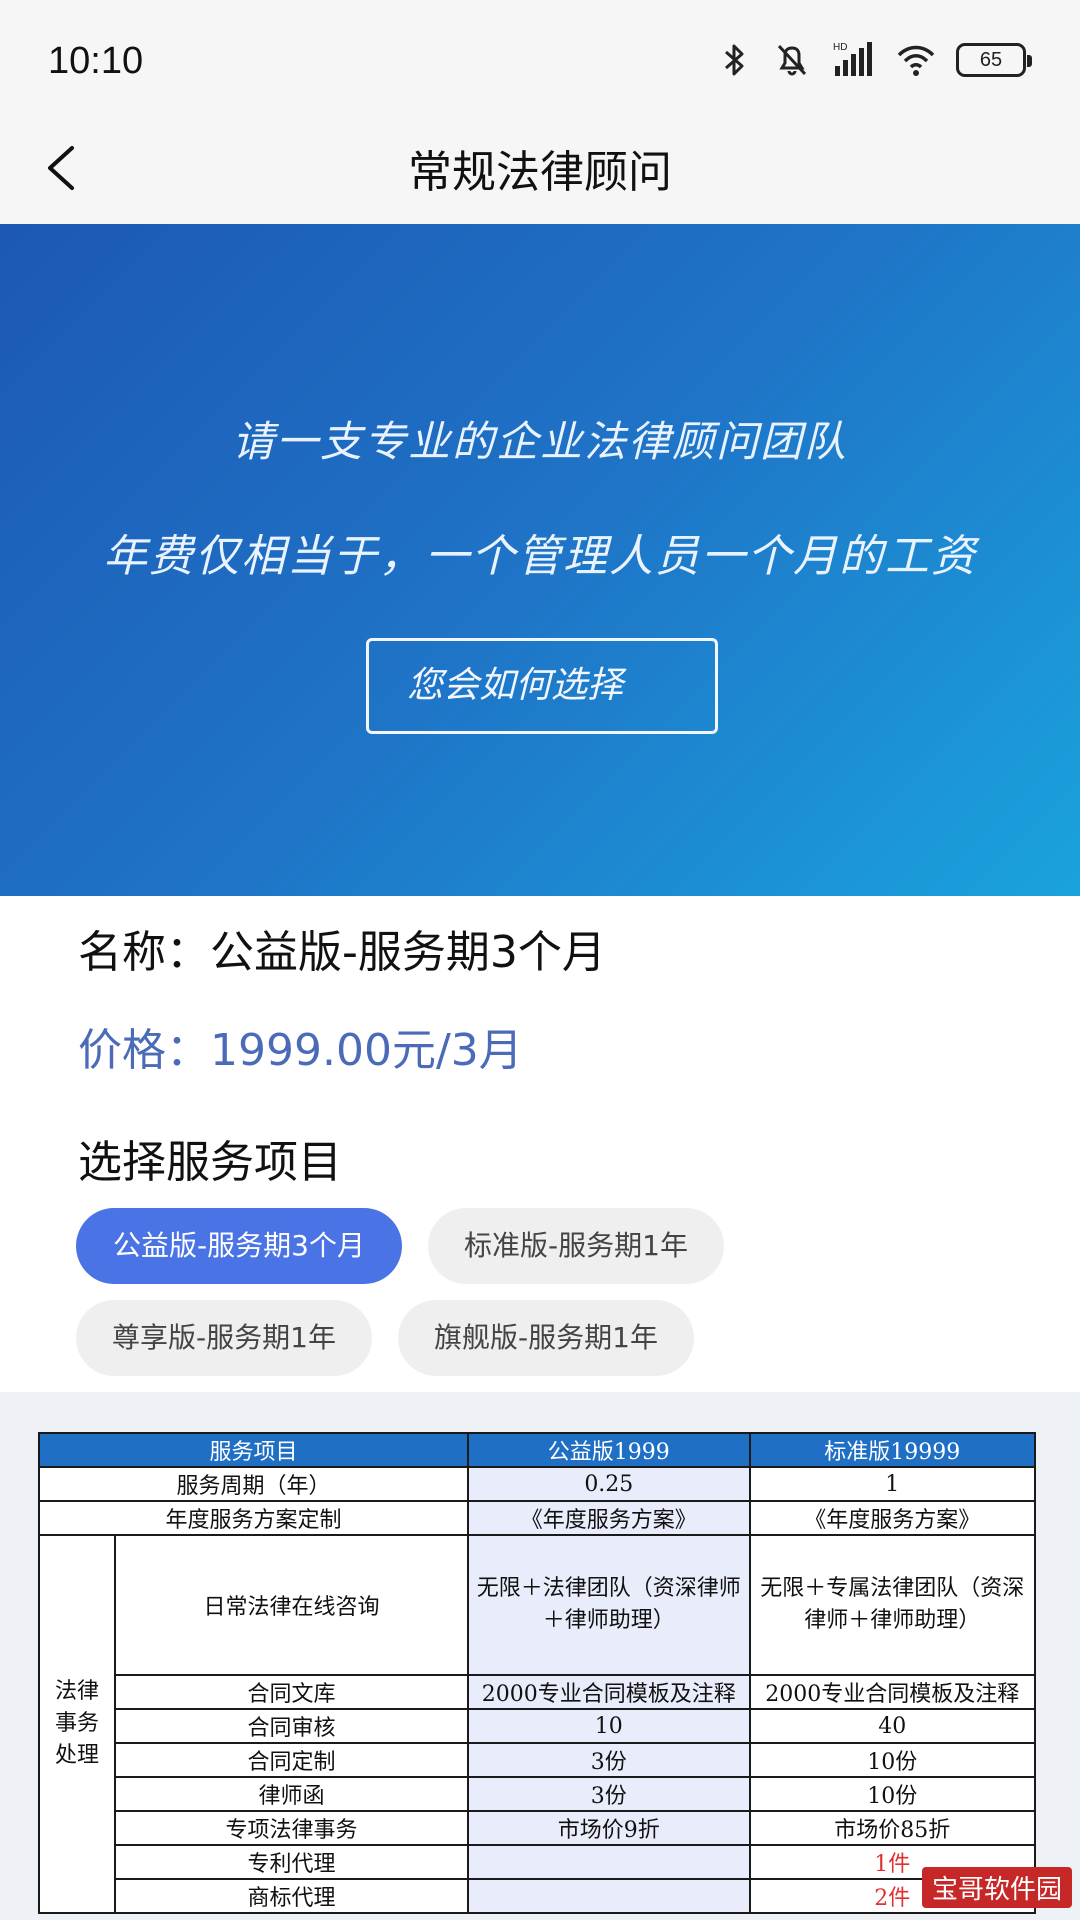 This screenshot has width=1080, height=1920. I want to click on status-bar: 10:10 HD 65, so click(540, 56).